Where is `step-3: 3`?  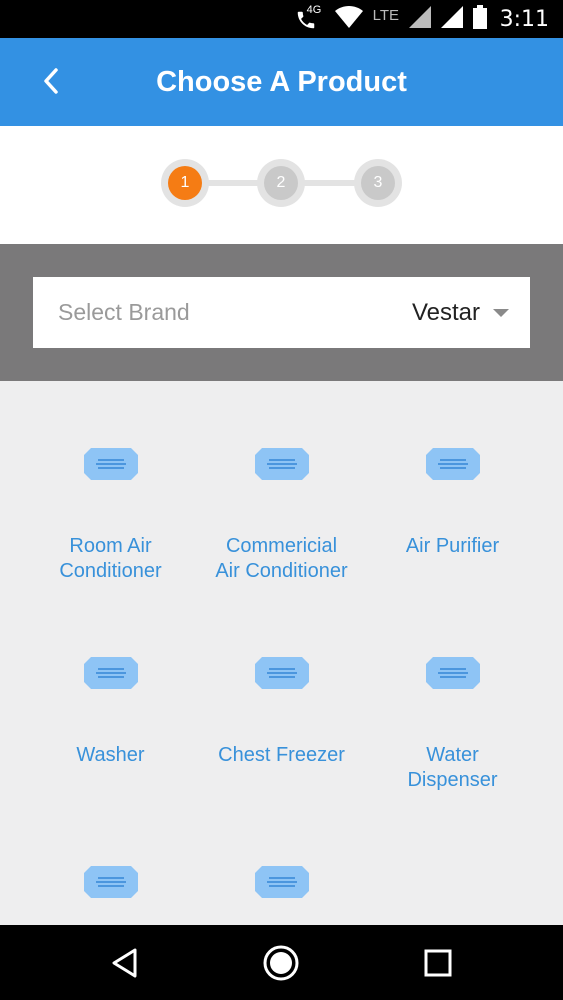
step-3: 3 is located at coordinates (378, 183).